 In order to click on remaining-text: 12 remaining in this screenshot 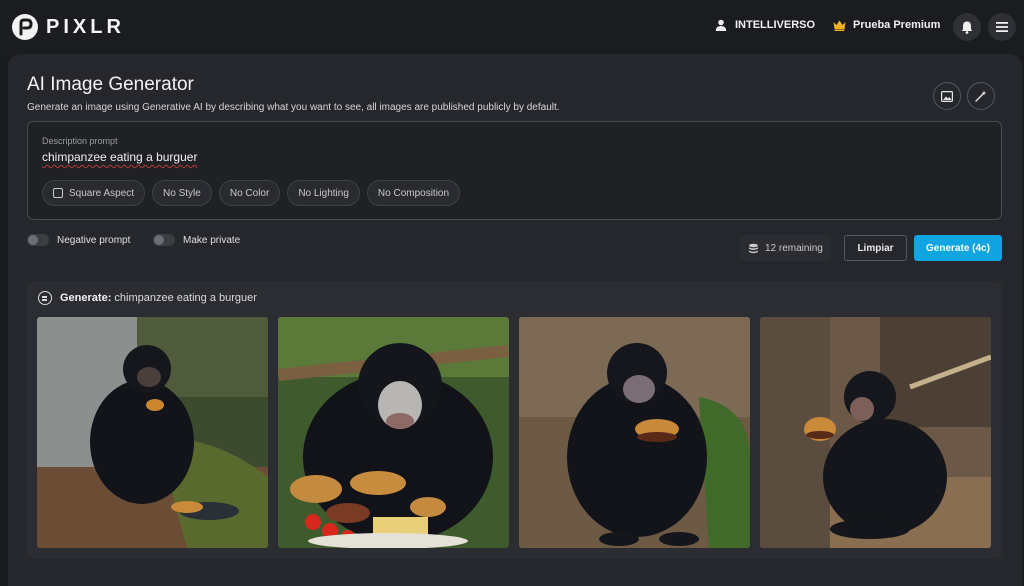, I will do `click(794, 248)`.